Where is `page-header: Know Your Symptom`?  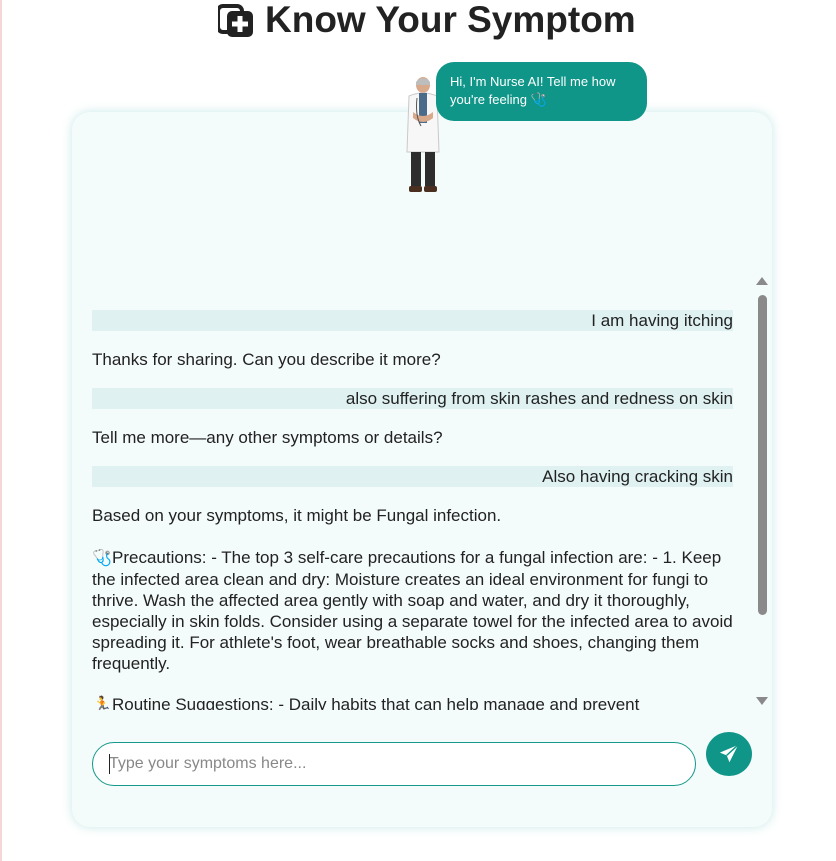 page-header: Know Your Symptom is located at coordinates (418, 22).